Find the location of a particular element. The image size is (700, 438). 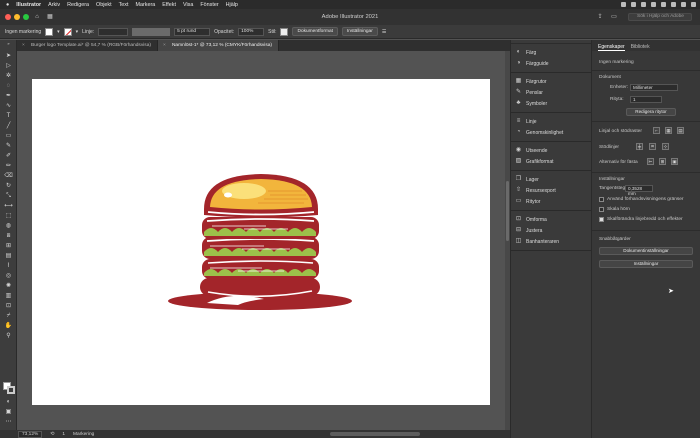

units-select: Millimeter is located at coordinates (654, 87).